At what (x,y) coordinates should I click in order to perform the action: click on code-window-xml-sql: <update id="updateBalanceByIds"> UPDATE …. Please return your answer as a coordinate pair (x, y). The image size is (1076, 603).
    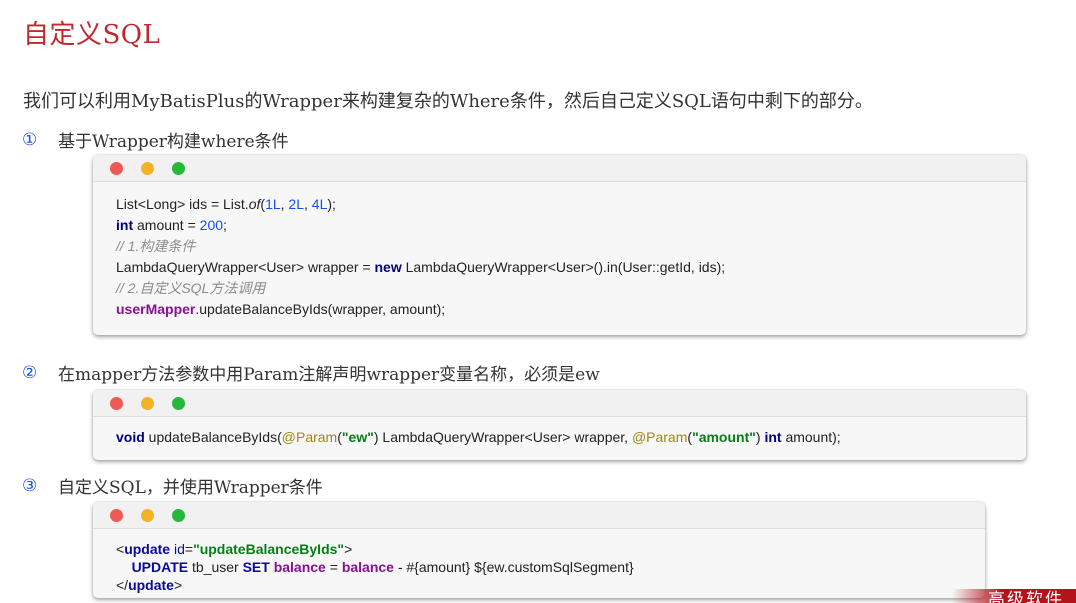
    Looking at the image, I should click on (539, 550).